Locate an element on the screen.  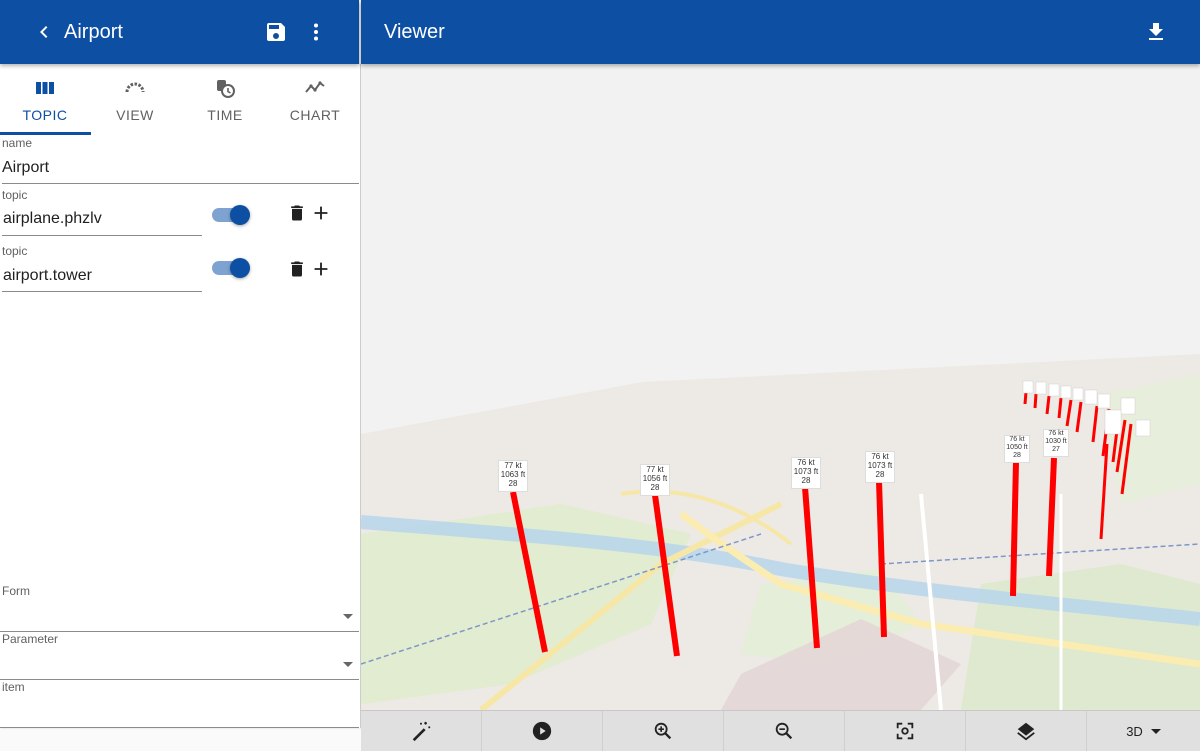
view-mode-select: 3D is located at coordinates (1143, 731).